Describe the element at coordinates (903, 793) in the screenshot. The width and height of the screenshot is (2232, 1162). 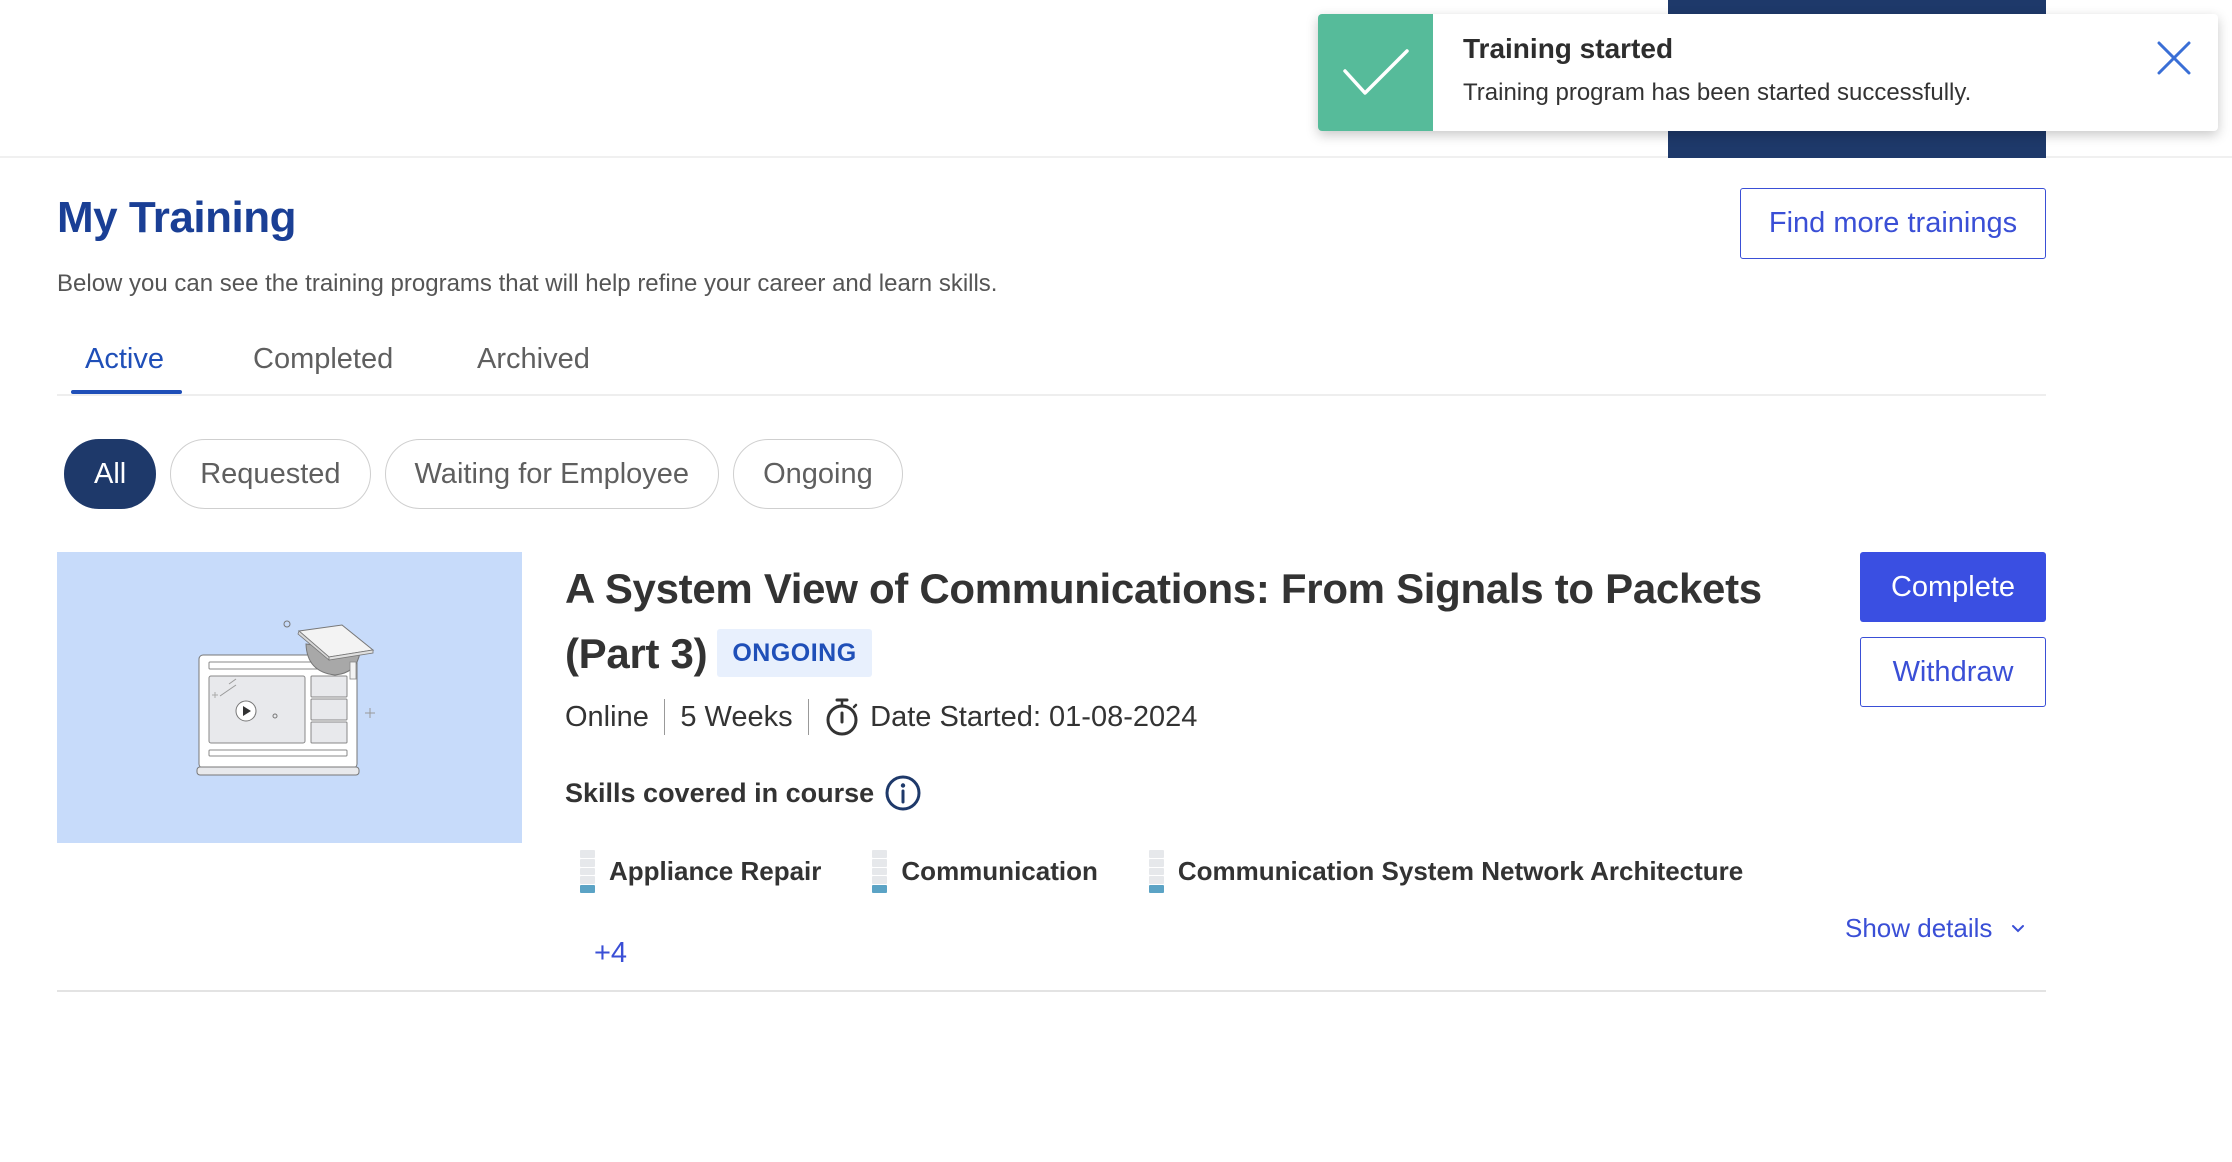
I see `info-icon` at that location.